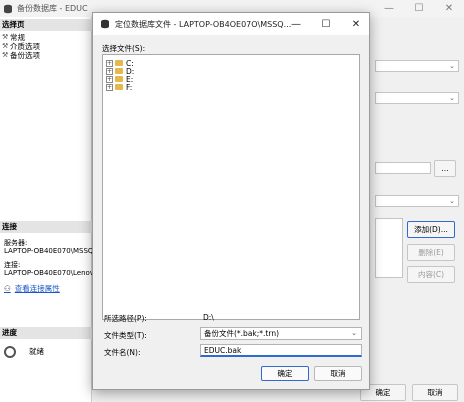 The width and height of the screenshot is (464, 402). I want to click on bg-dropdown-1: ⌄, so click(417, 66).